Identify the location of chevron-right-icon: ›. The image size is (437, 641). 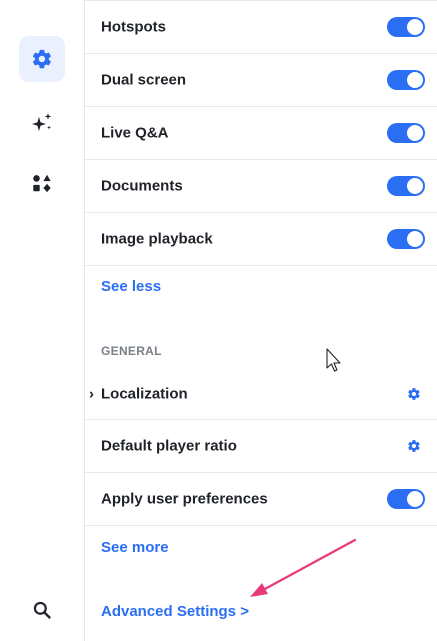
(91, 393).